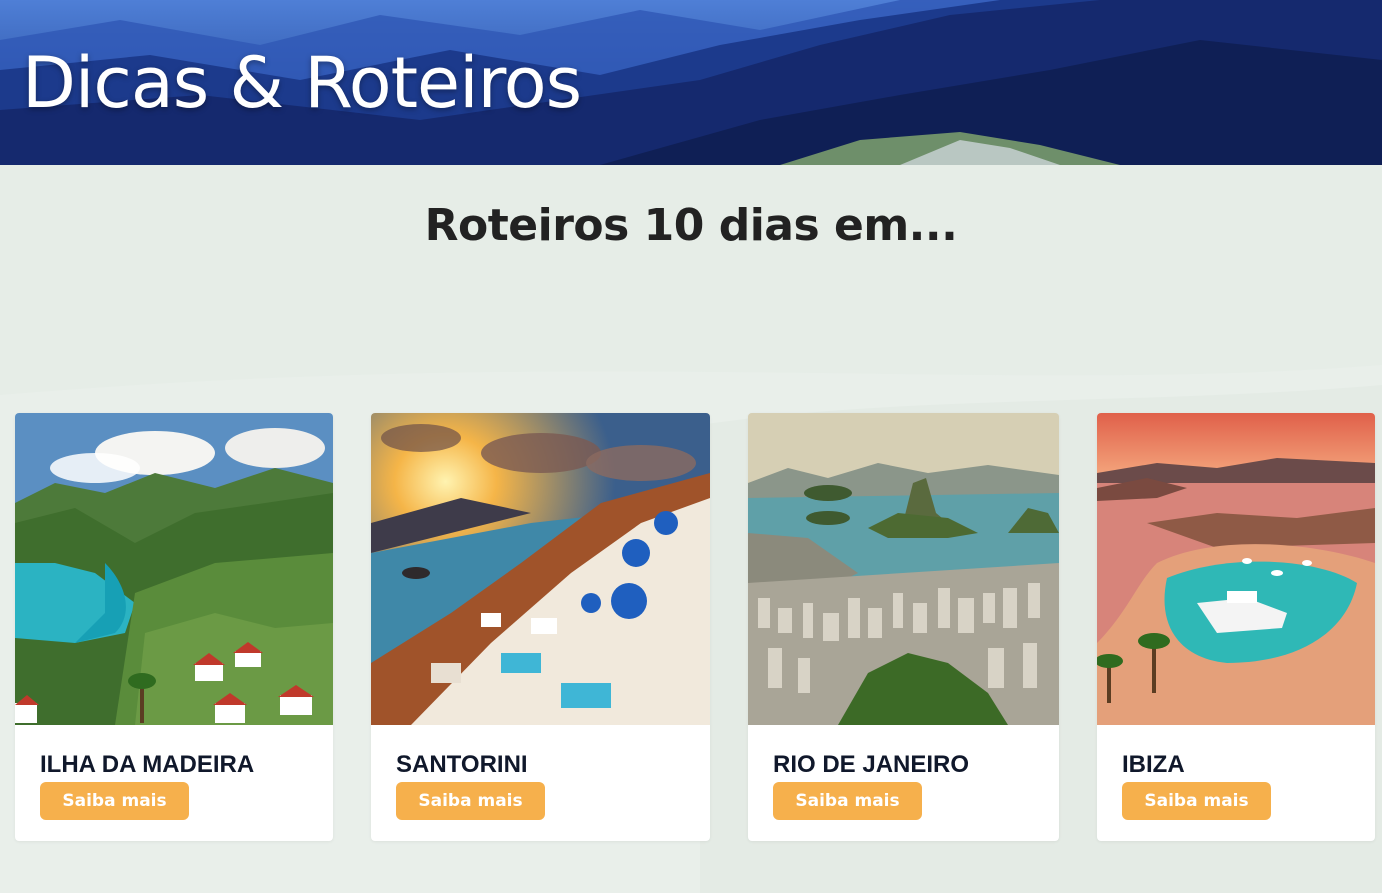 The height and width of the screenshot is (893, 1382). What do you see at coordinates (174, 569) in the screenshot?
I see `madeira-image` at bounding box center [174, 569].